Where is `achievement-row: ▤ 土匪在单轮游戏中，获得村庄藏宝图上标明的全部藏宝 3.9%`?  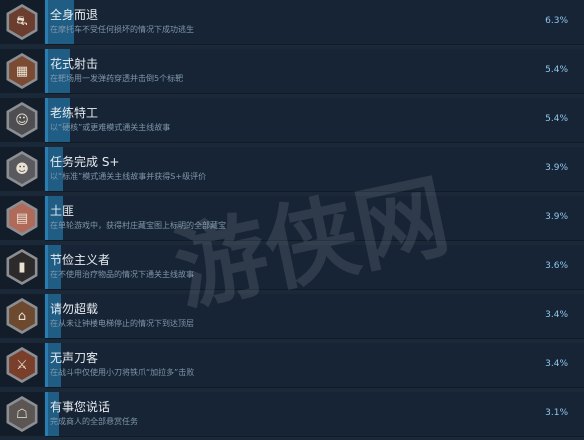 achievement-row: ▤ 土匪在单轮游戏中，获得村庄藏宝图上标明的全部藏宝 3.9% is located at coordinates (292, 218).